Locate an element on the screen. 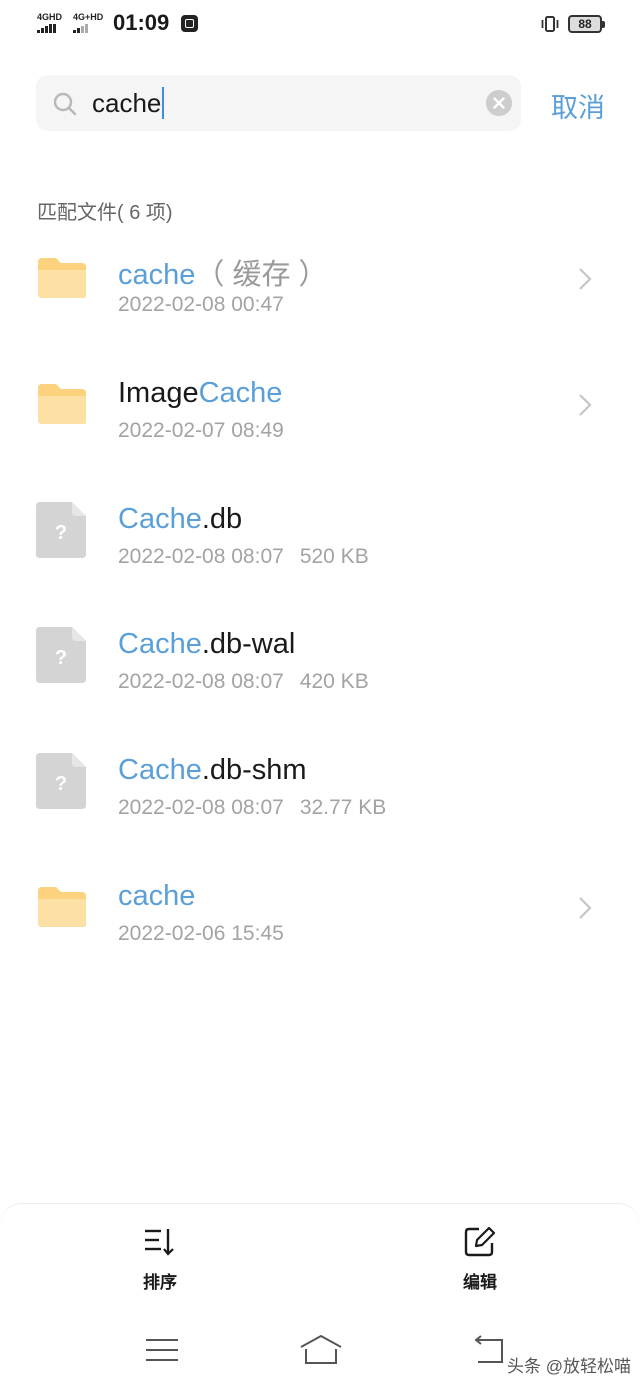 This screenshot has height=1387, width=640. search-query: cache is located at coordinates (127, 103).